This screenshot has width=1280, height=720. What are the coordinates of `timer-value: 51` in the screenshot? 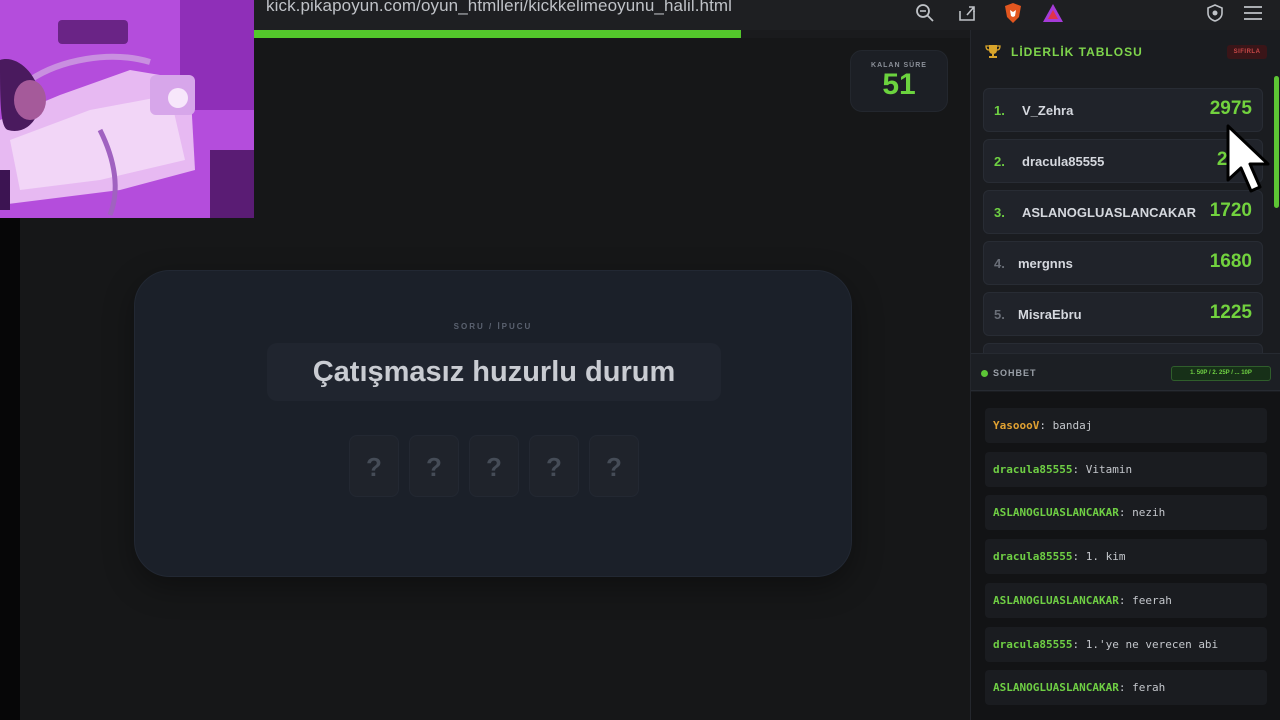 It's located at (899, 84).